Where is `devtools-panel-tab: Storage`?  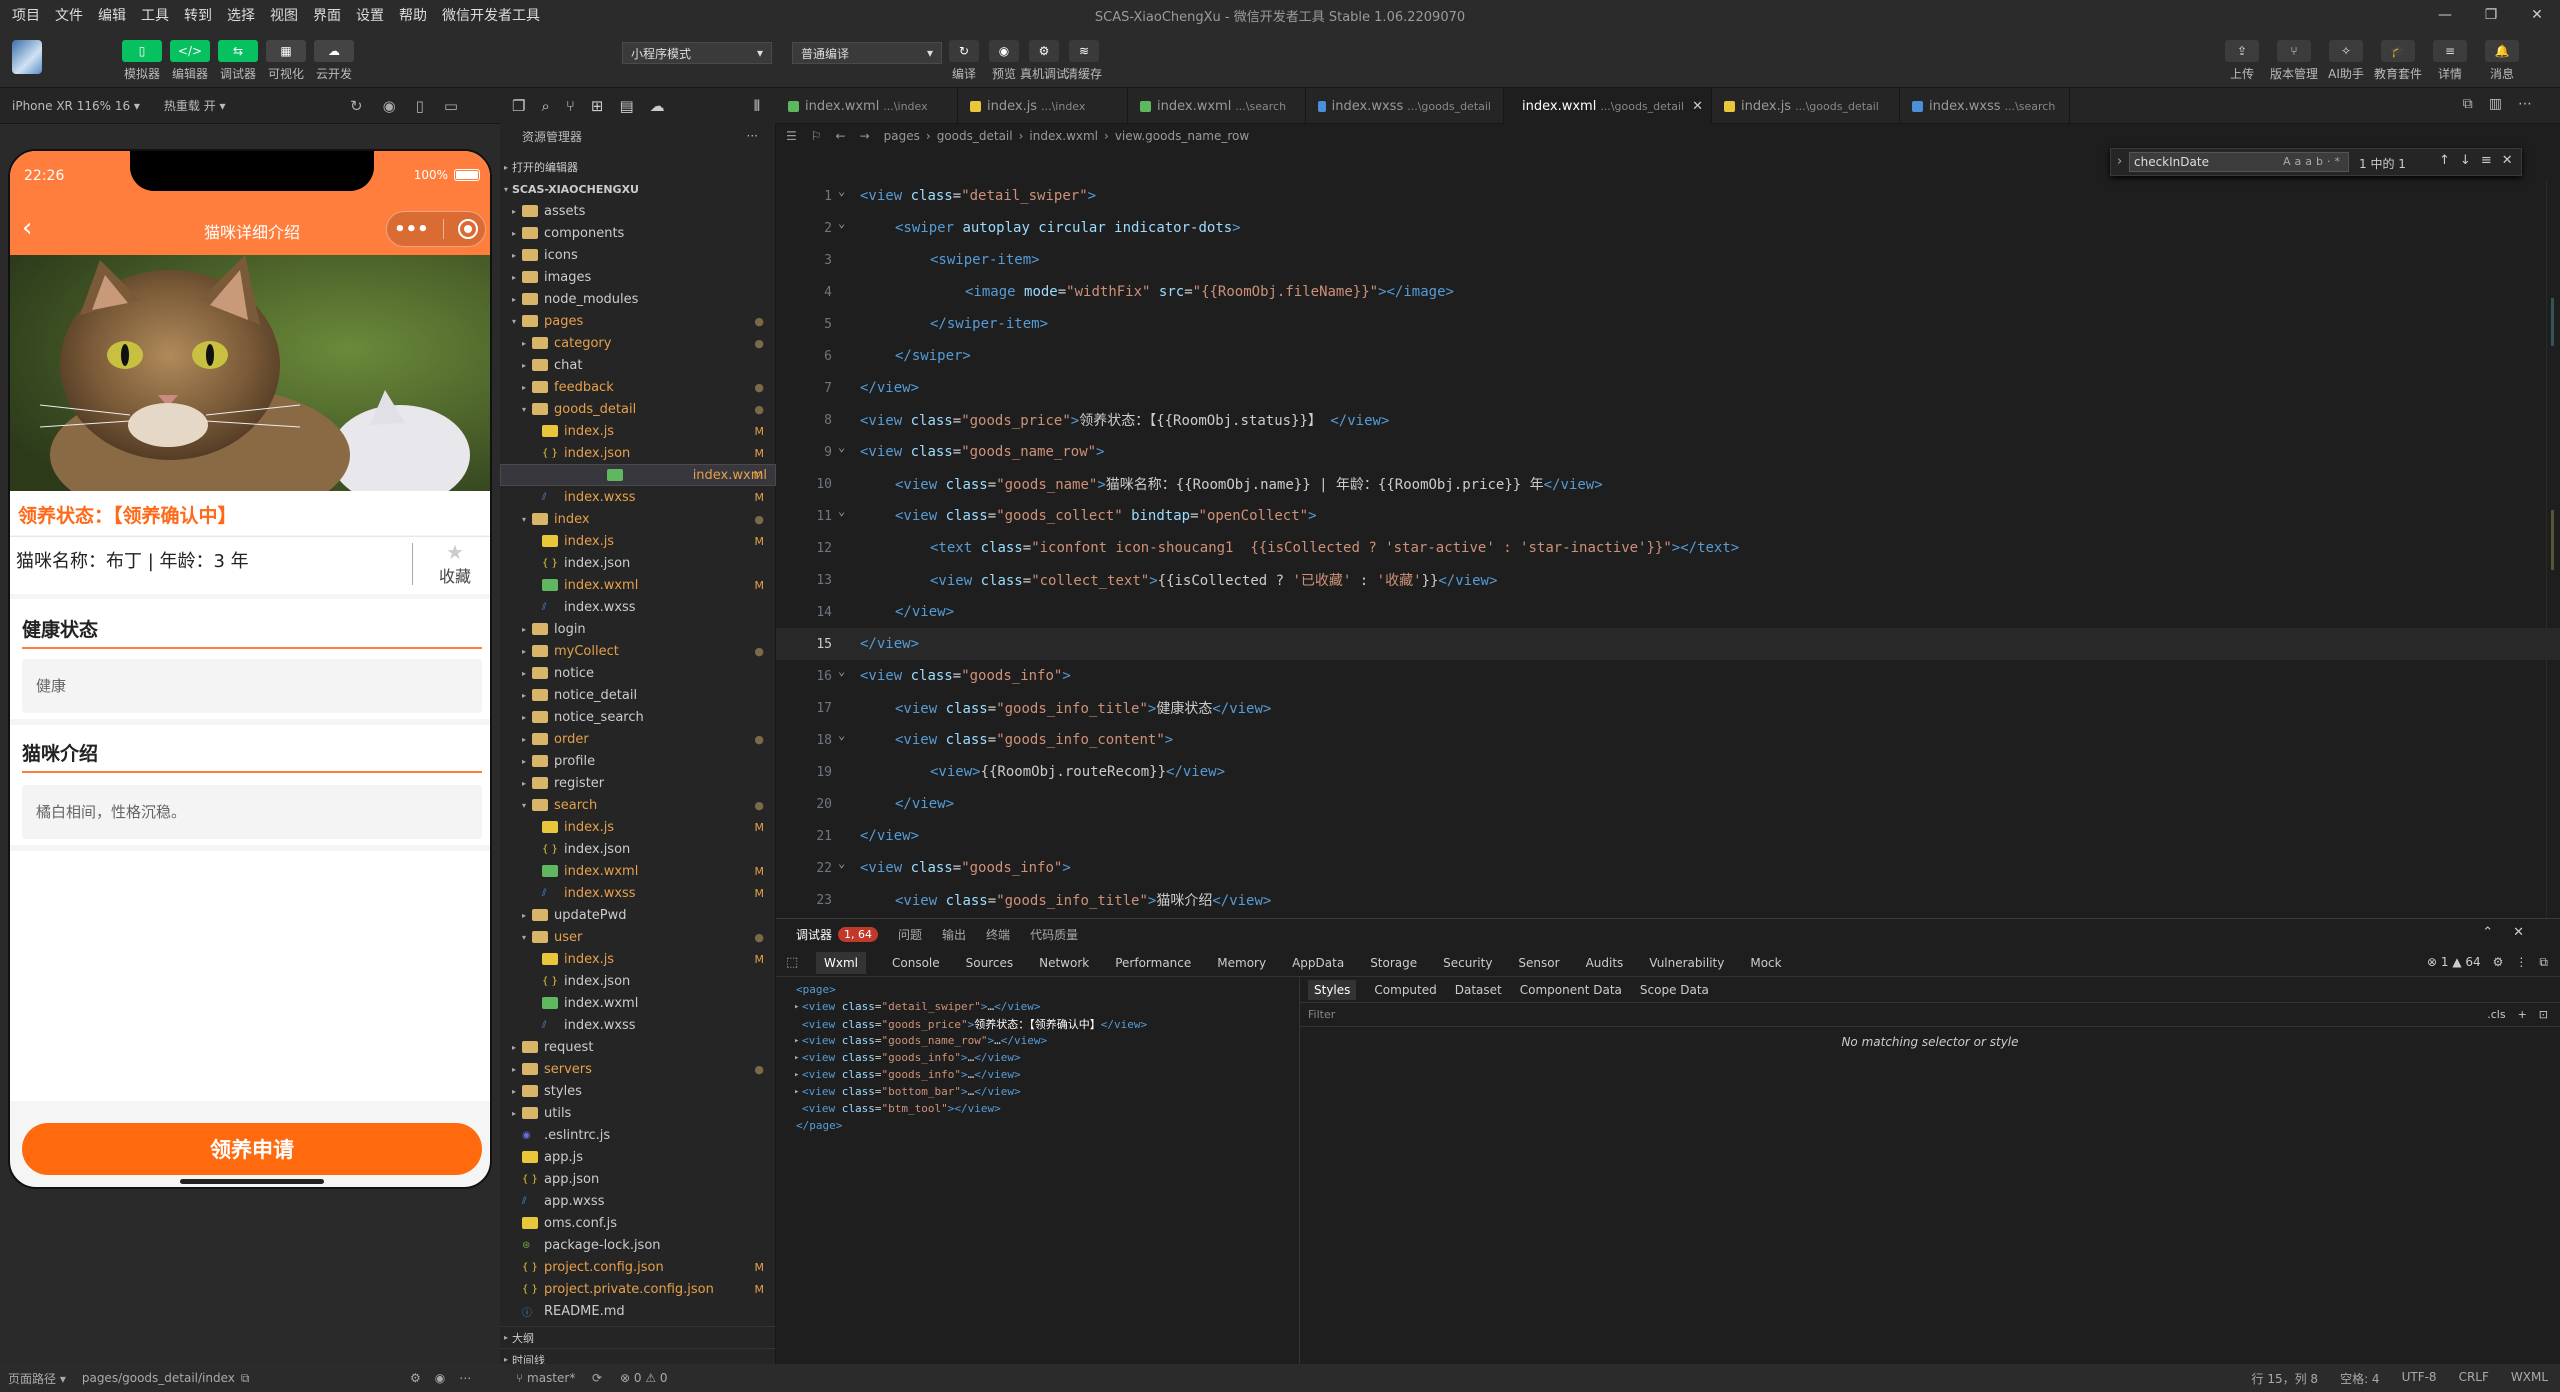 devtools-panel-tab: Storage is located at coordinates (1393, 963).